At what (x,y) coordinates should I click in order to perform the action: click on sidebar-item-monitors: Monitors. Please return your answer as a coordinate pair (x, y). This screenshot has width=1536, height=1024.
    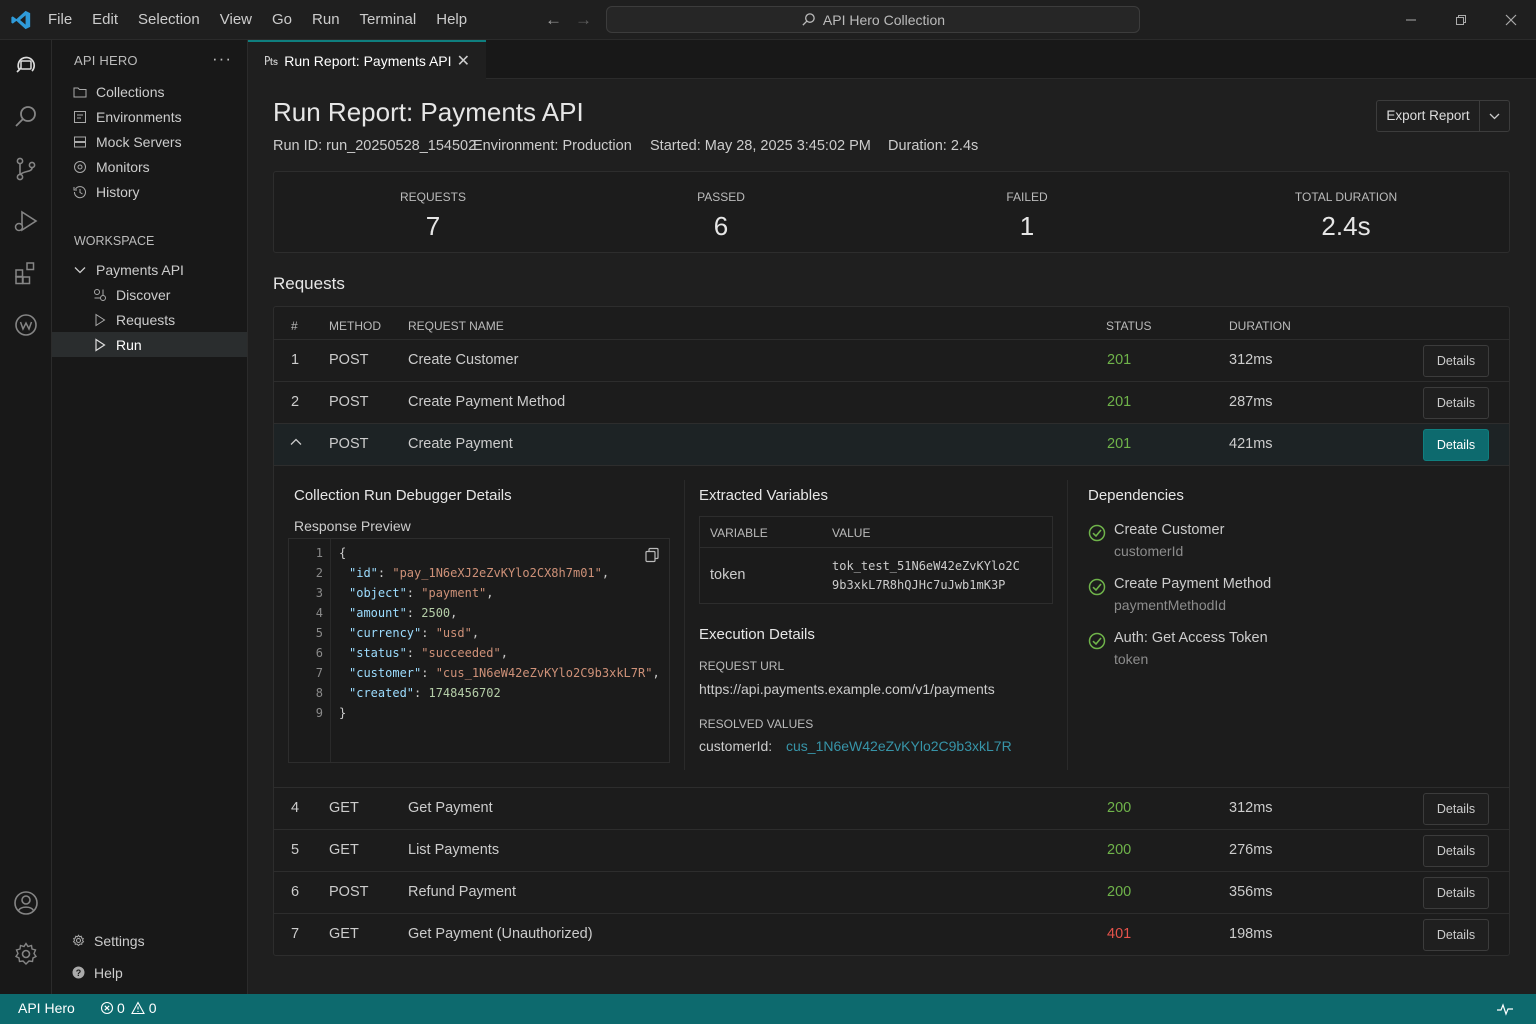
    Looking at the image, I should click on (149, 166).